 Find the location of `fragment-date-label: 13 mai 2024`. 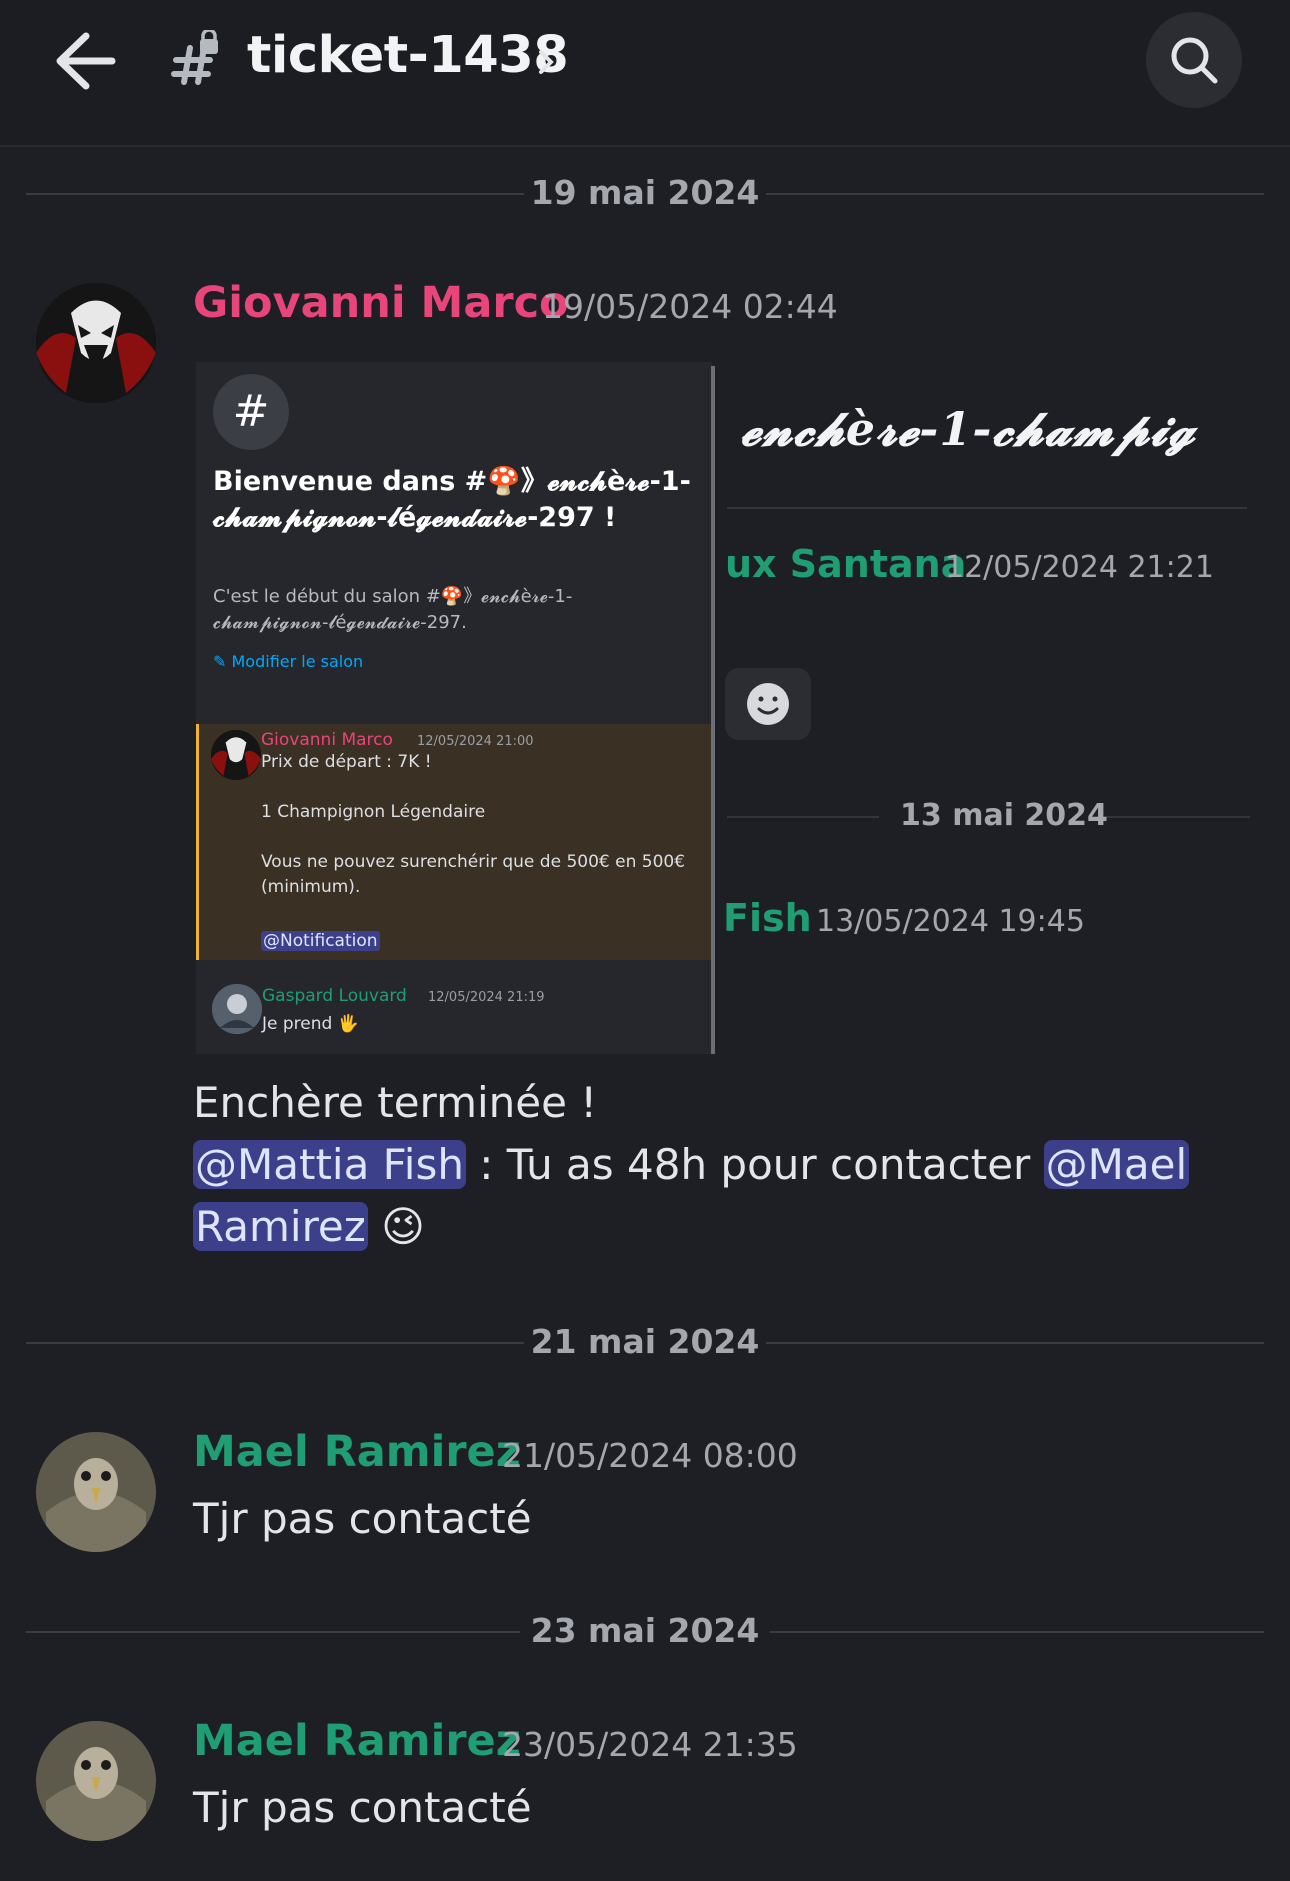

fragment-date-label: 13 mai 2024 is located at coordinates (1004, 815).